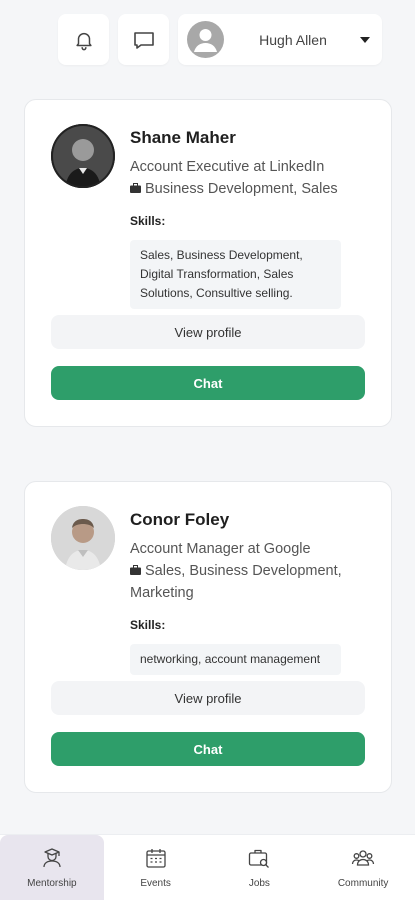  Describe the element at coordinates (259, 858) in the screenshot. I see `briefcase-search-icon` at that location.